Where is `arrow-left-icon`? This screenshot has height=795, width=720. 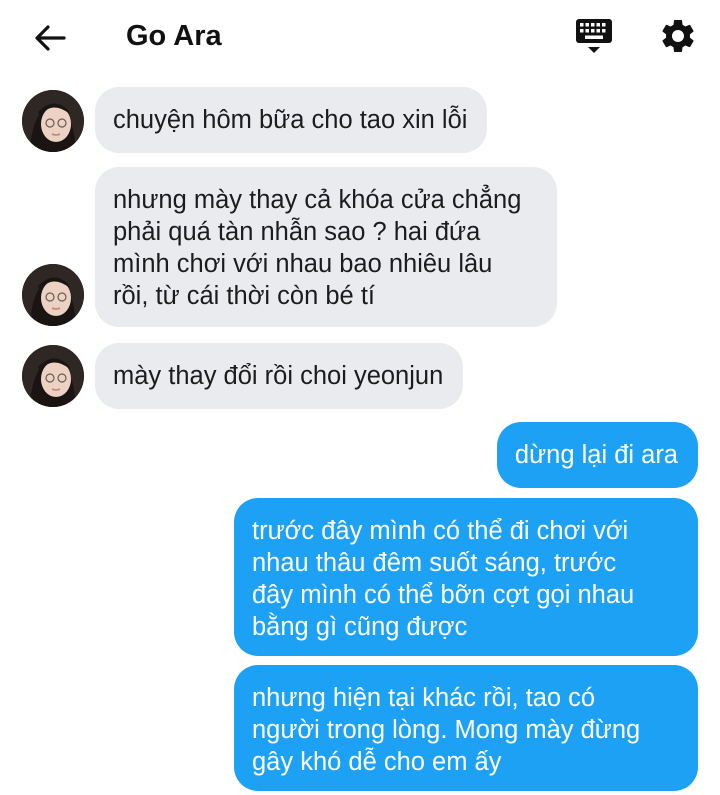 arrow-left-icon is located at coordinates (50, 38).